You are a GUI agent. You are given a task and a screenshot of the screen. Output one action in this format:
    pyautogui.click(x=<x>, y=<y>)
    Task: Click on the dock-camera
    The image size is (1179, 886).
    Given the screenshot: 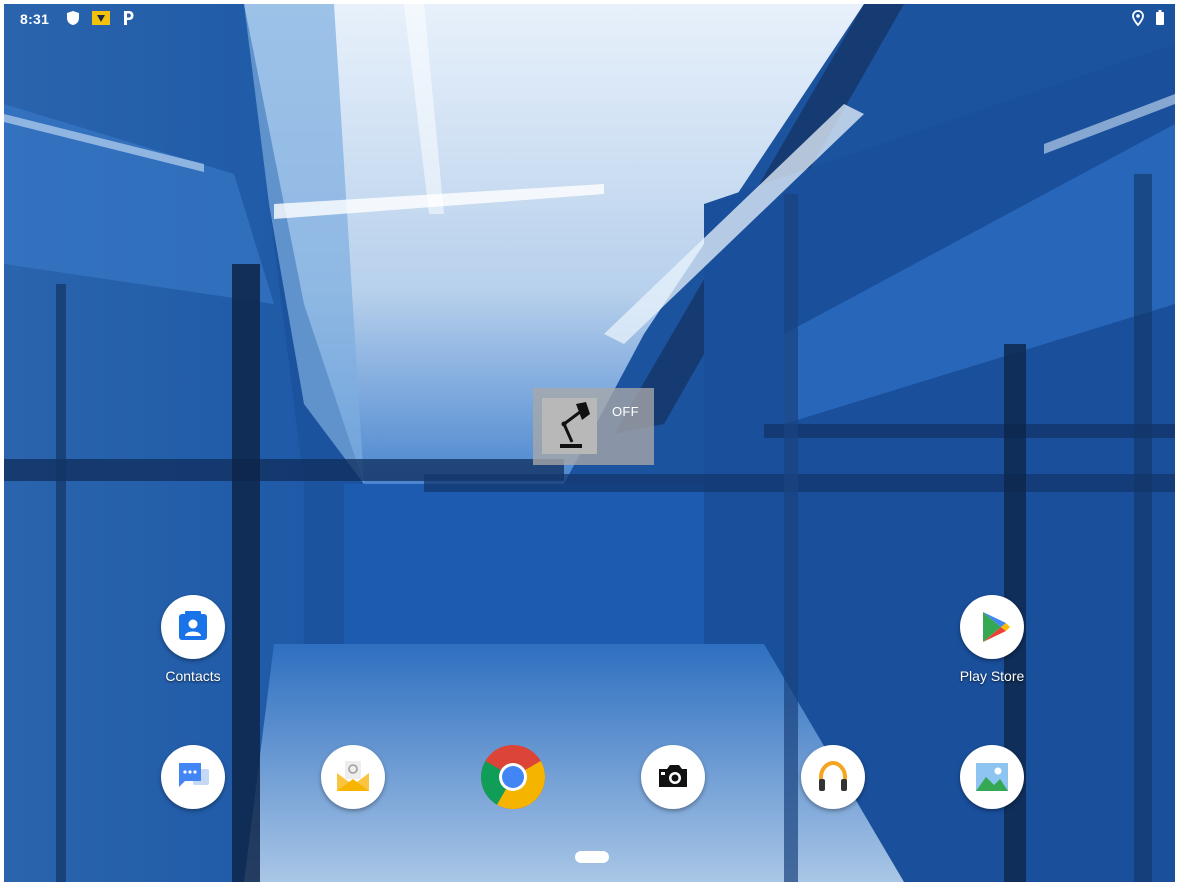 What is the action you would take?
    pyautogui.click(x=673, y=777)
    